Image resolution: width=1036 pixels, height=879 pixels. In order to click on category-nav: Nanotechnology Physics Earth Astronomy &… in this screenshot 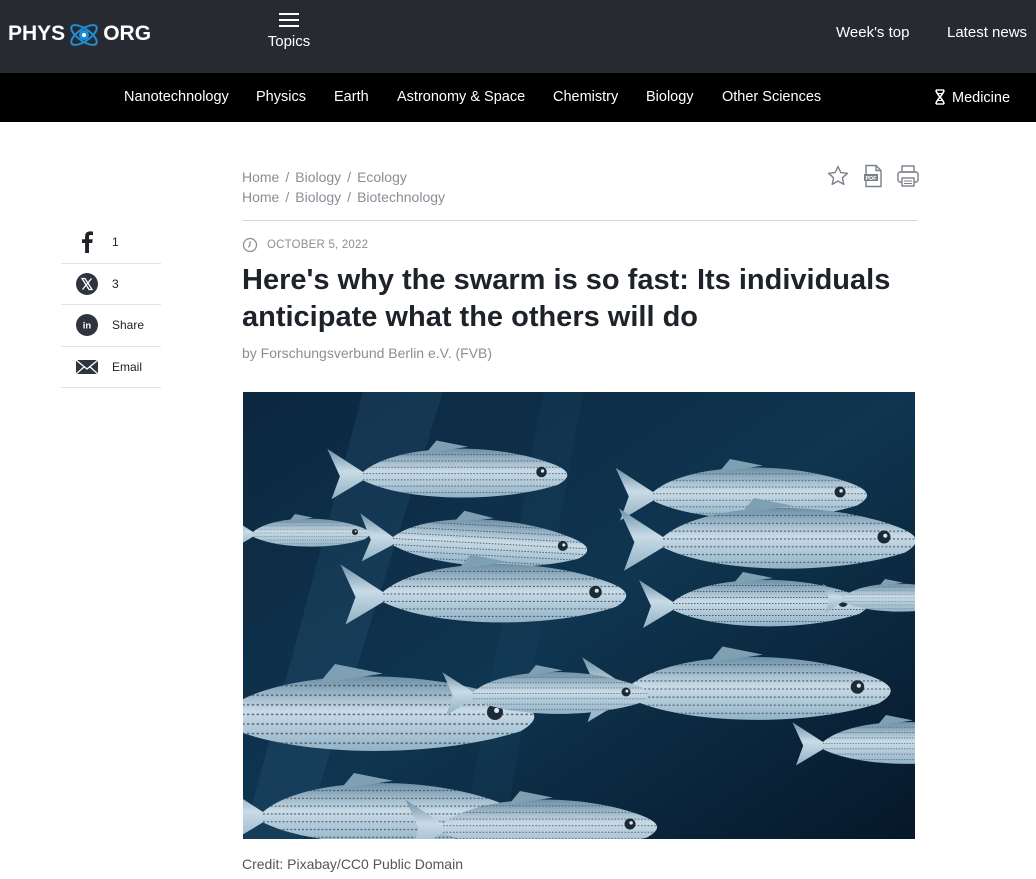, I will do `click(518, 97)`.